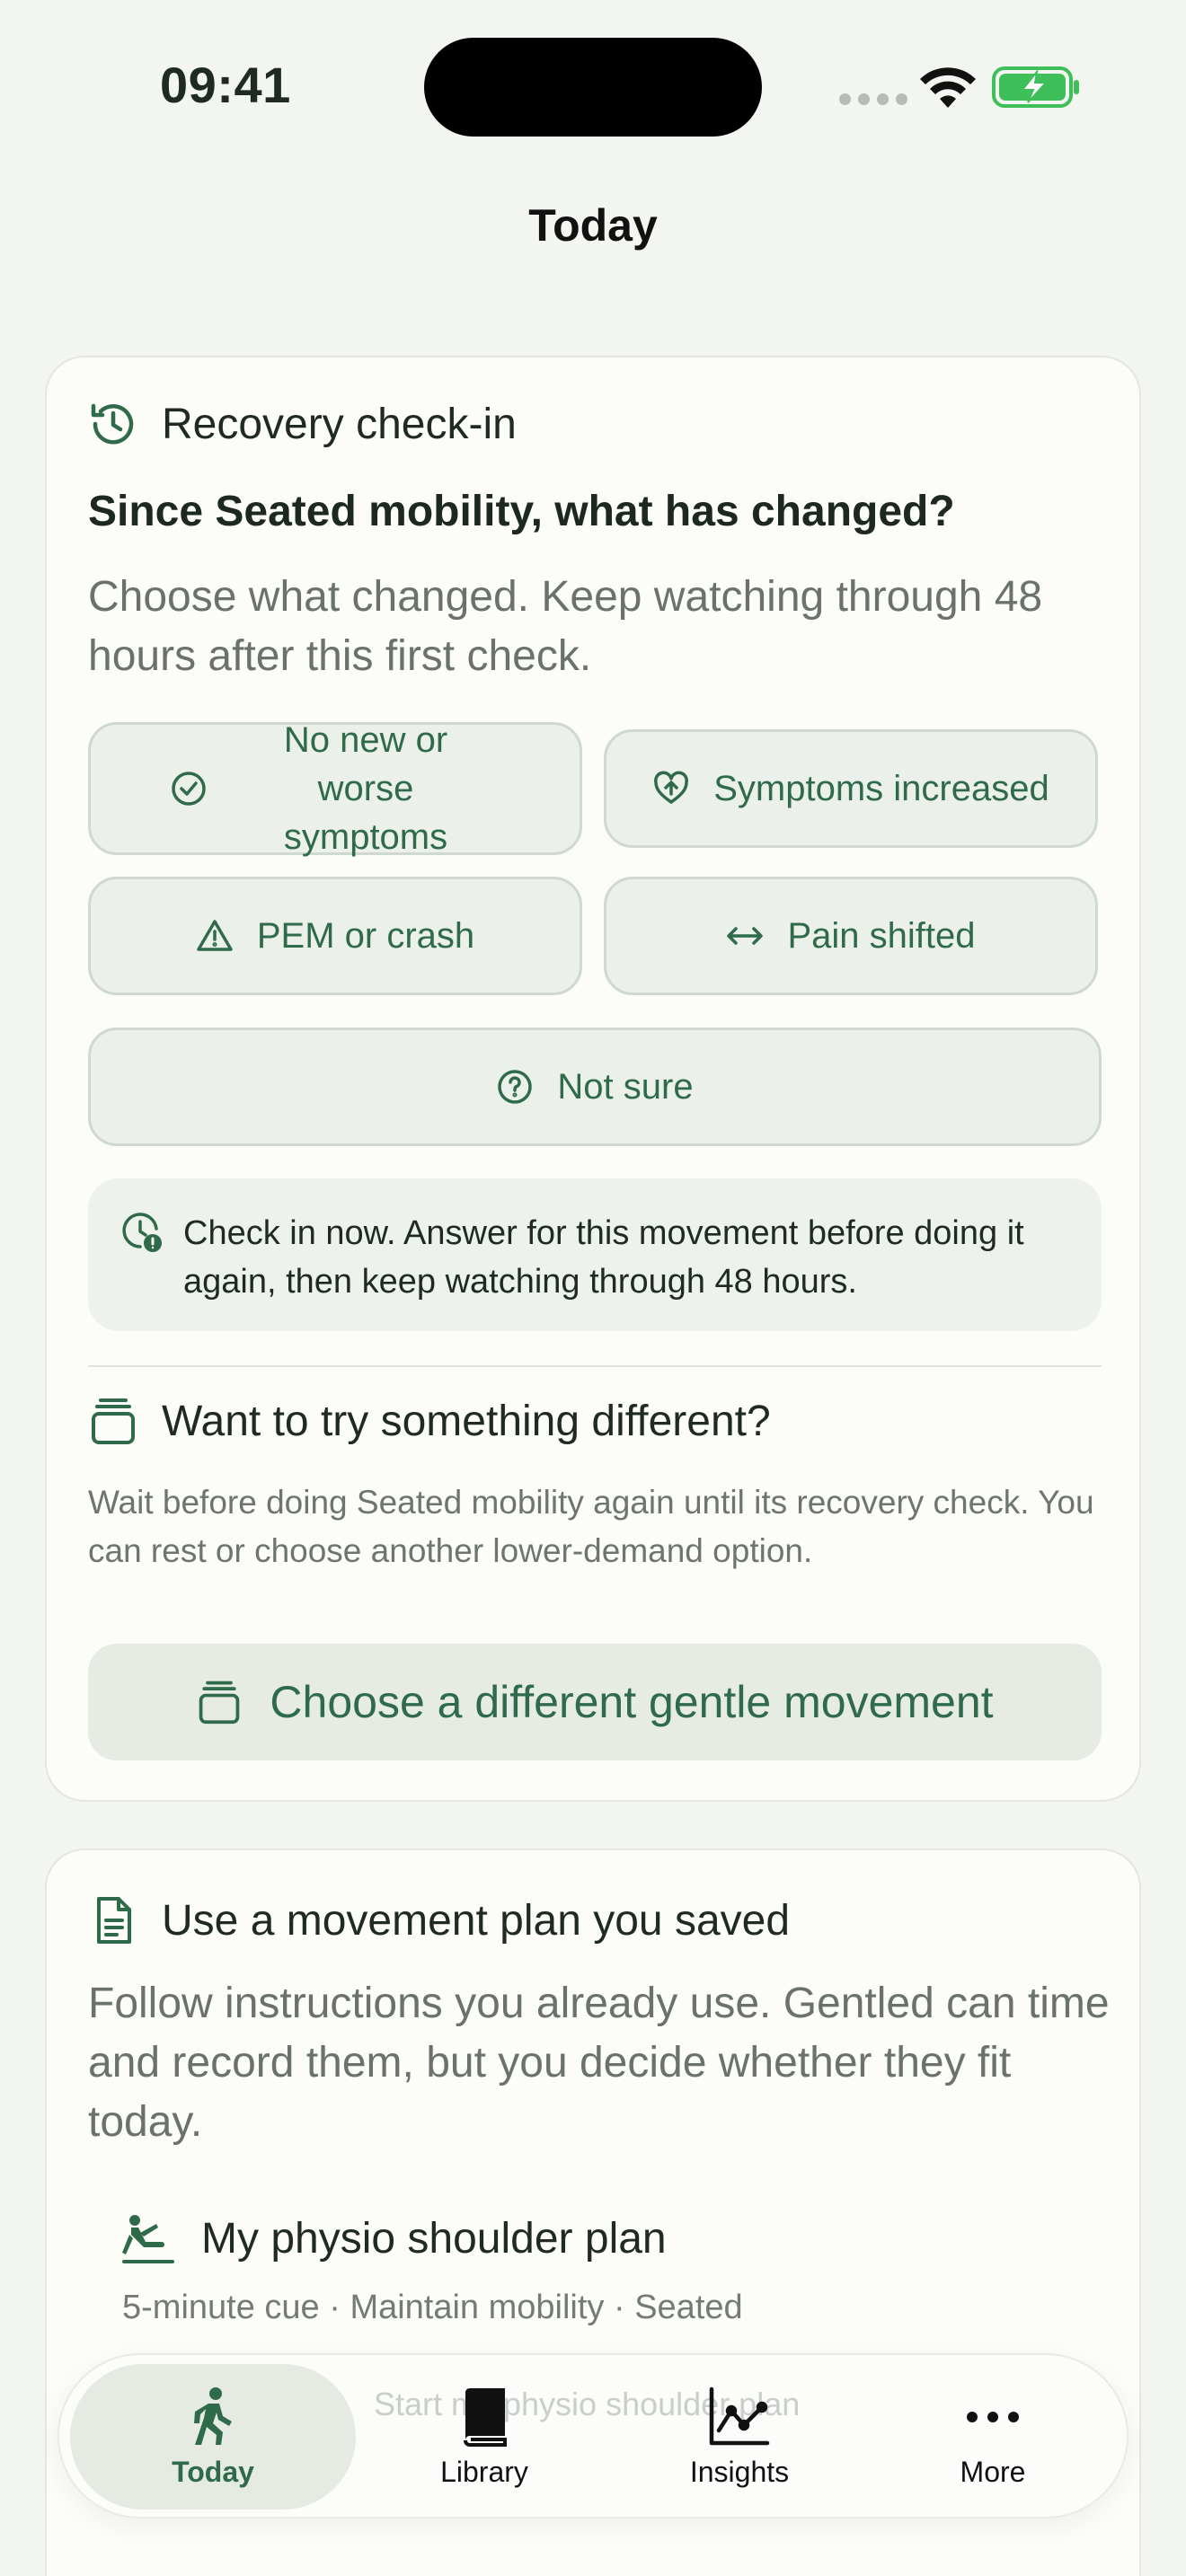 This screenshot has height=2576, width=1186. What do you see at coordinates (671, 787) in the screenshot?
I see `heart-arrow-up-icon` at bounding box center [671, 787].